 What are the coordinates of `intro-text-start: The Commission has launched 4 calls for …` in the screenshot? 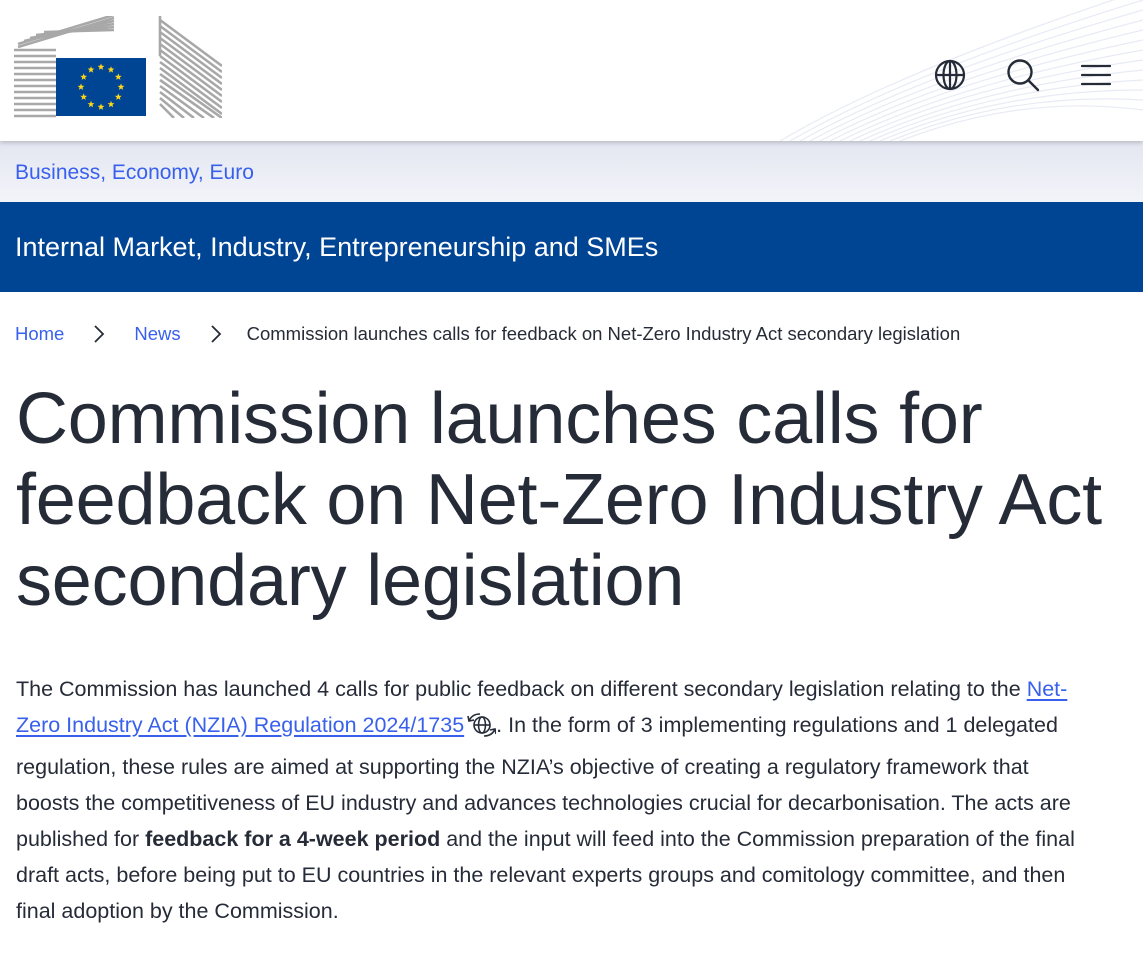 It's located at (521, 689).